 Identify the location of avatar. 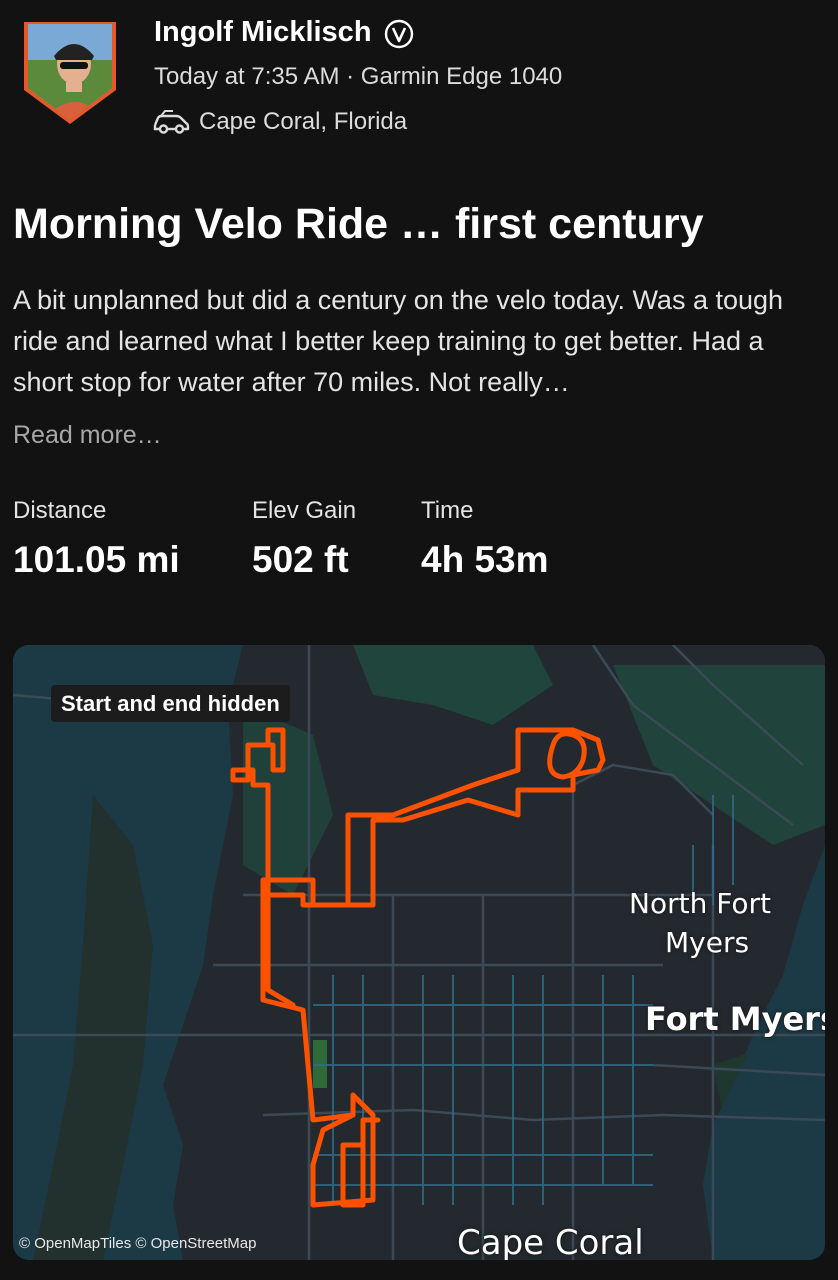
(70, 73).